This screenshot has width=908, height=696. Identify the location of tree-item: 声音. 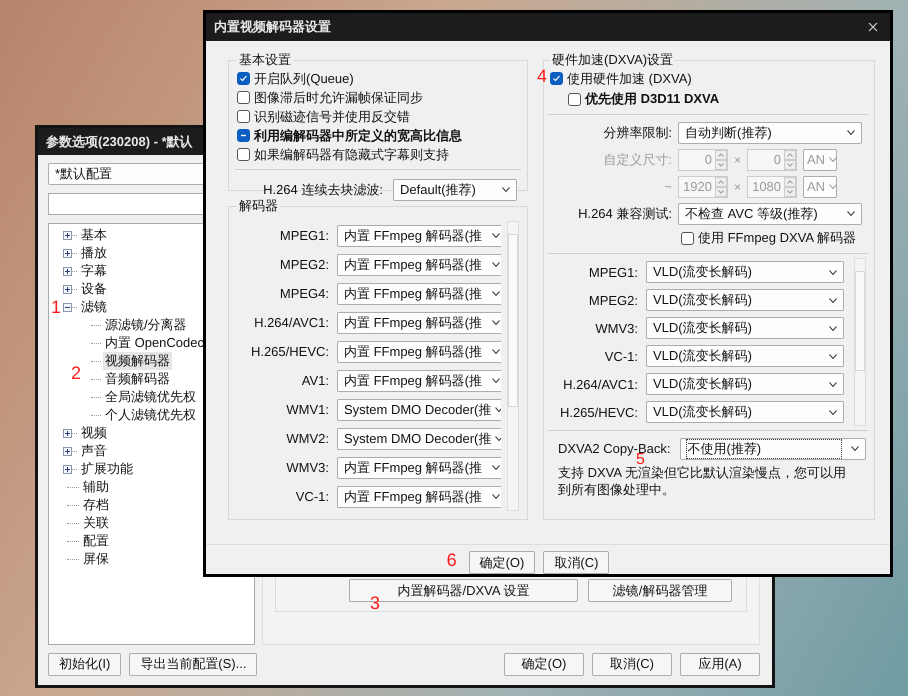
(94, 451).